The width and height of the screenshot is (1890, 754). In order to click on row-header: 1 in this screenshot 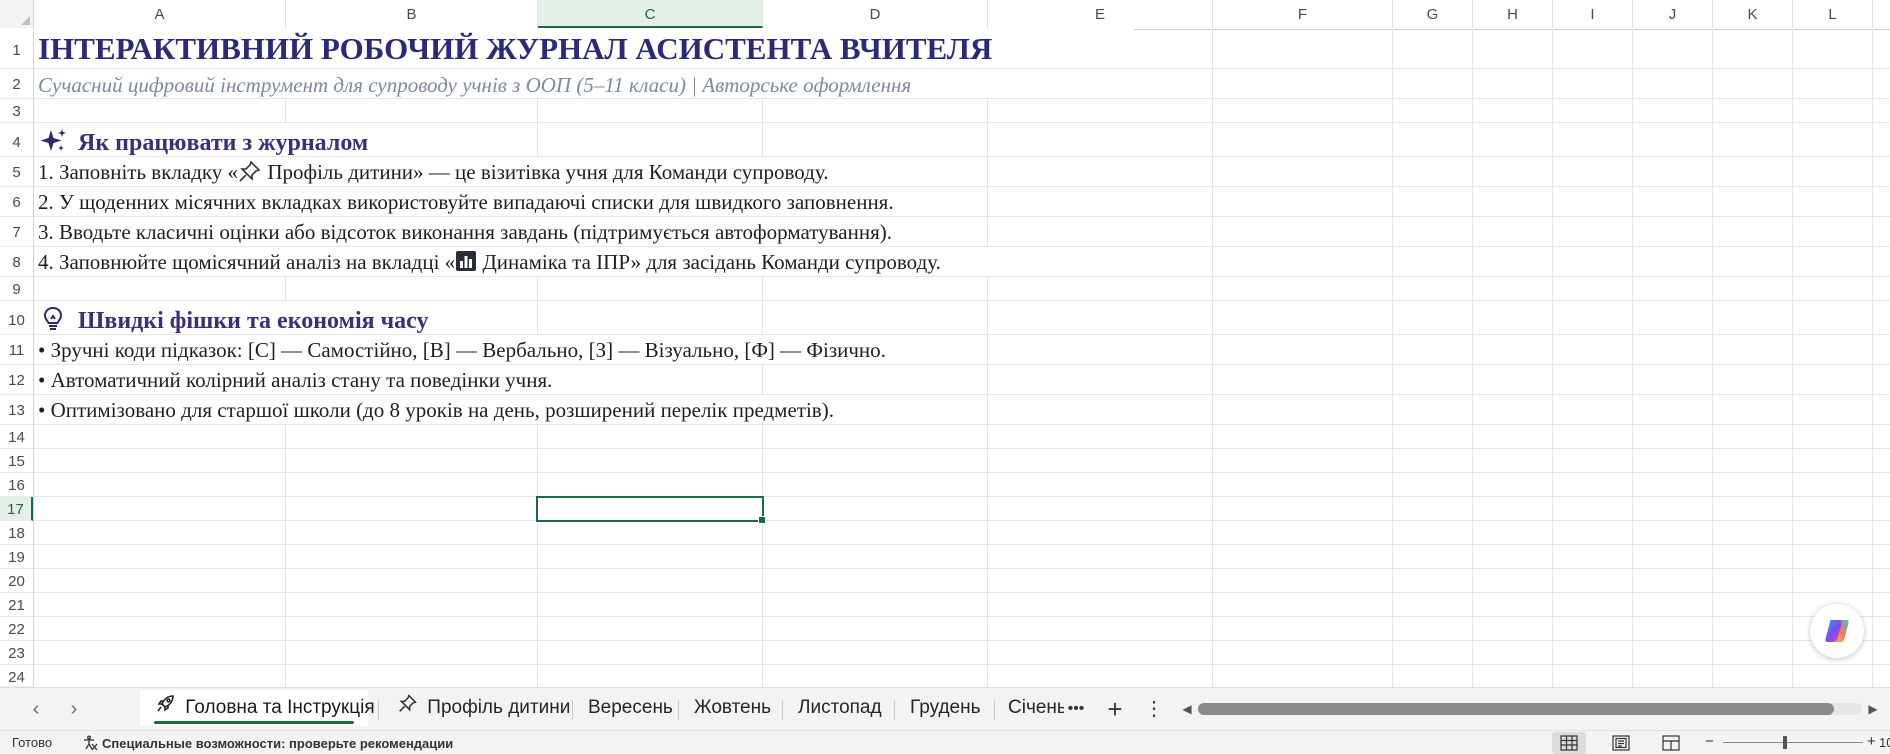, I will do `click(16, 49)`.